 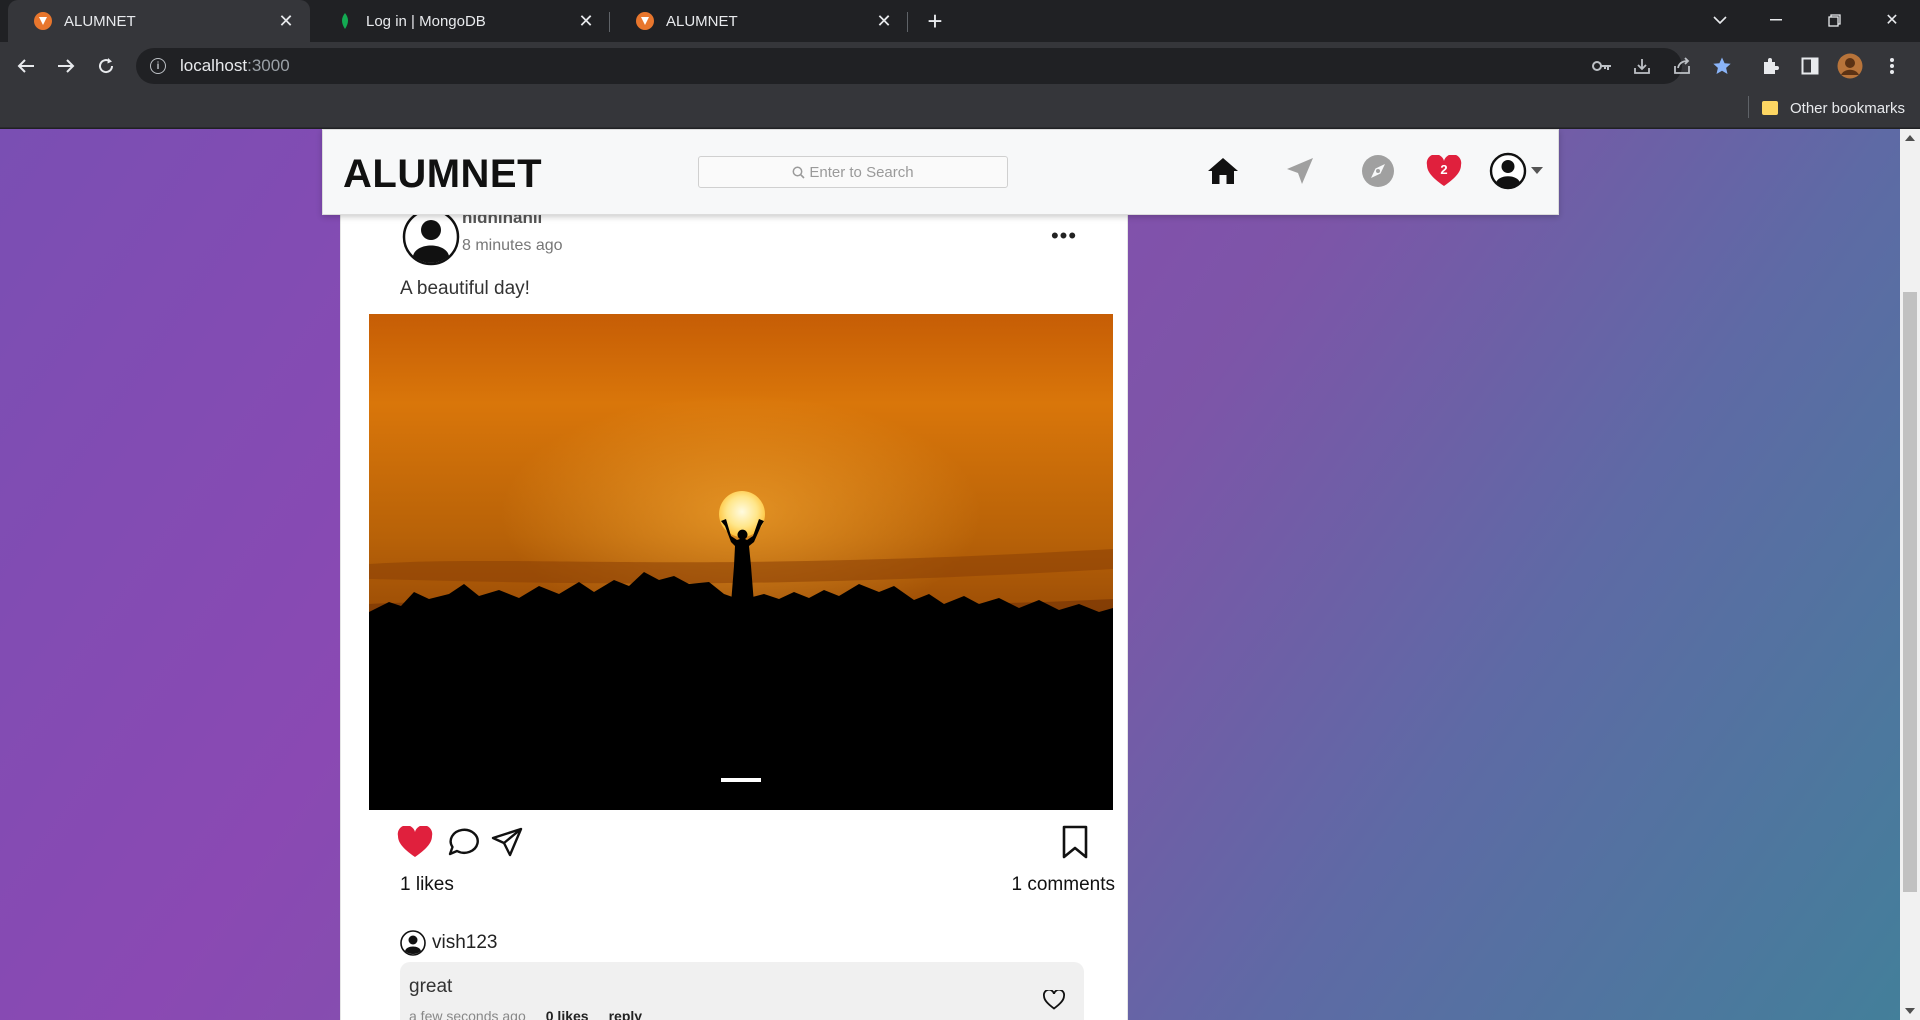 What do you see at coordinates (159, 21) in the screenshot?
I see `tab-alumnet-active: ALUMNET ✕` at bounding box center [159, 21].